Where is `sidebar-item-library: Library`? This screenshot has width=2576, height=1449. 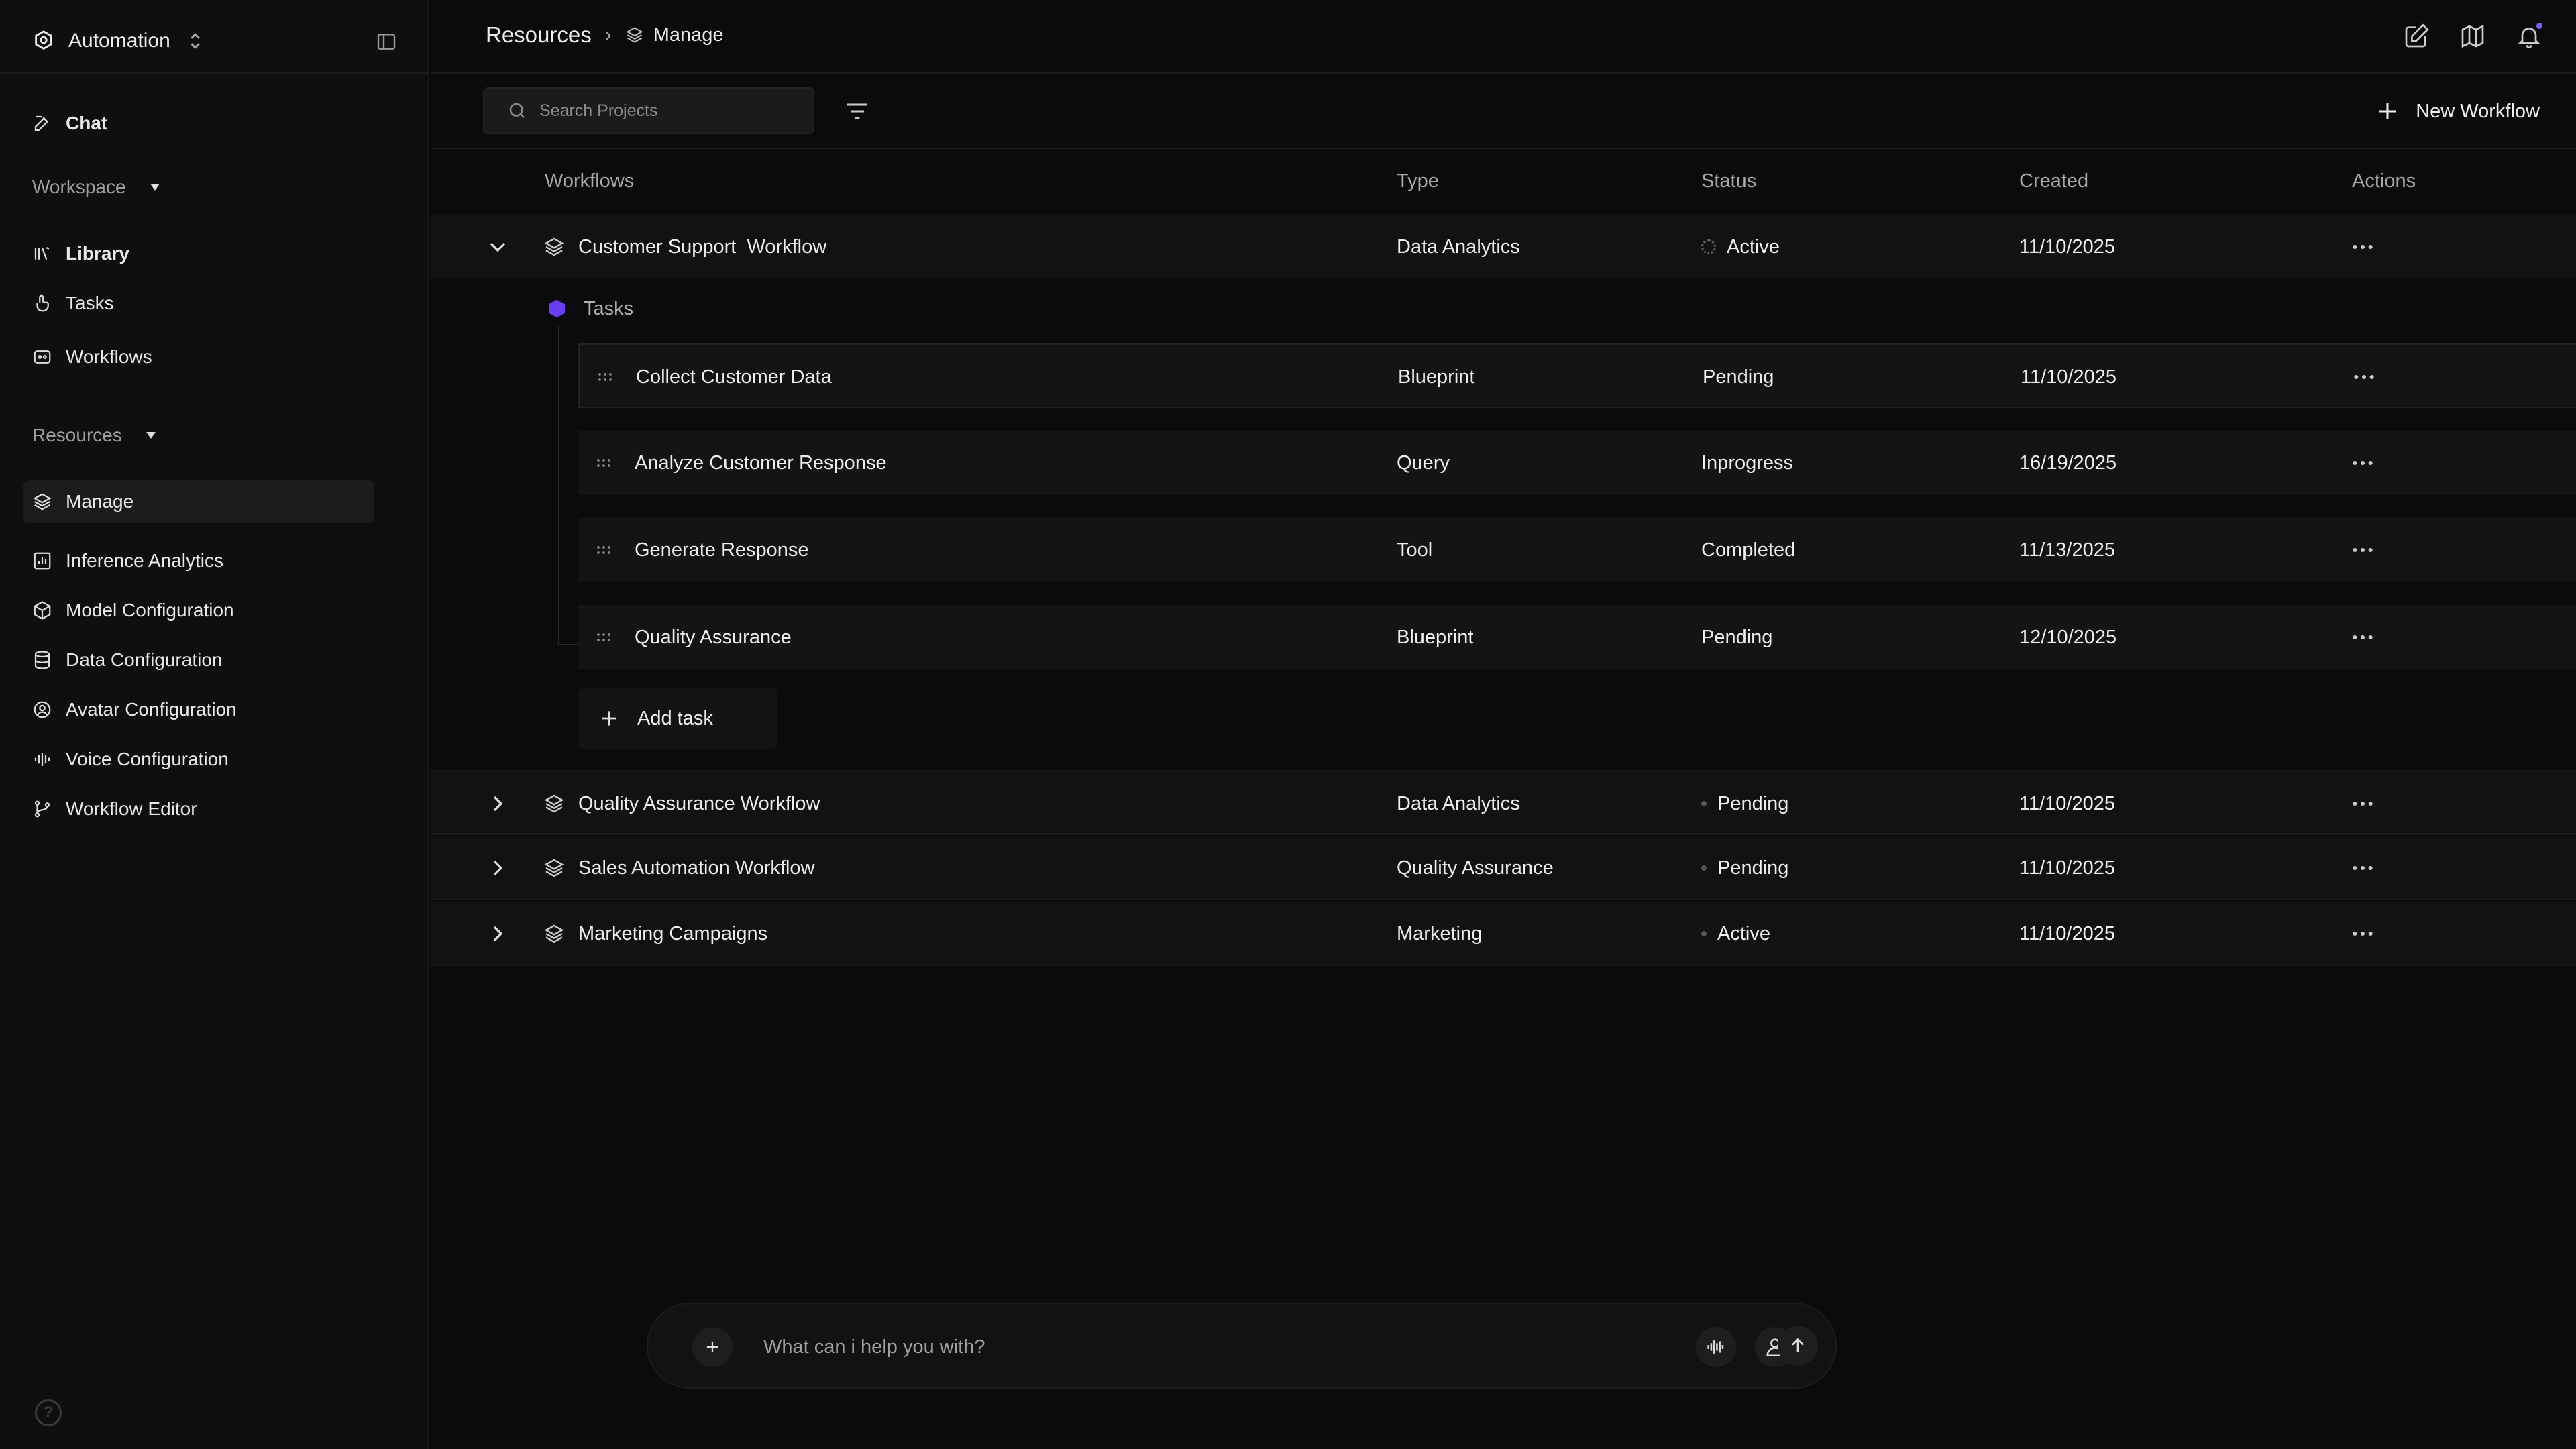
sidebar-item-library: Library is located at coordinates (198, 253).